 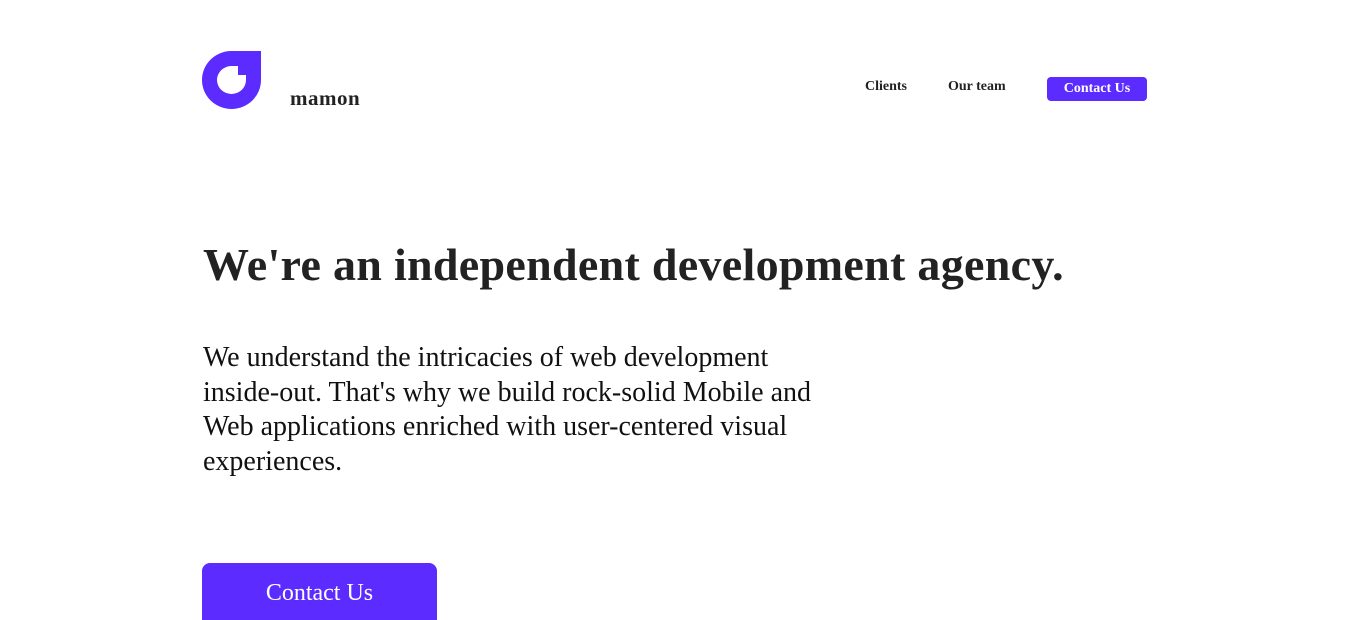 I want to click on hero-title: We're an independent development agency., so click(x=633, y=264).